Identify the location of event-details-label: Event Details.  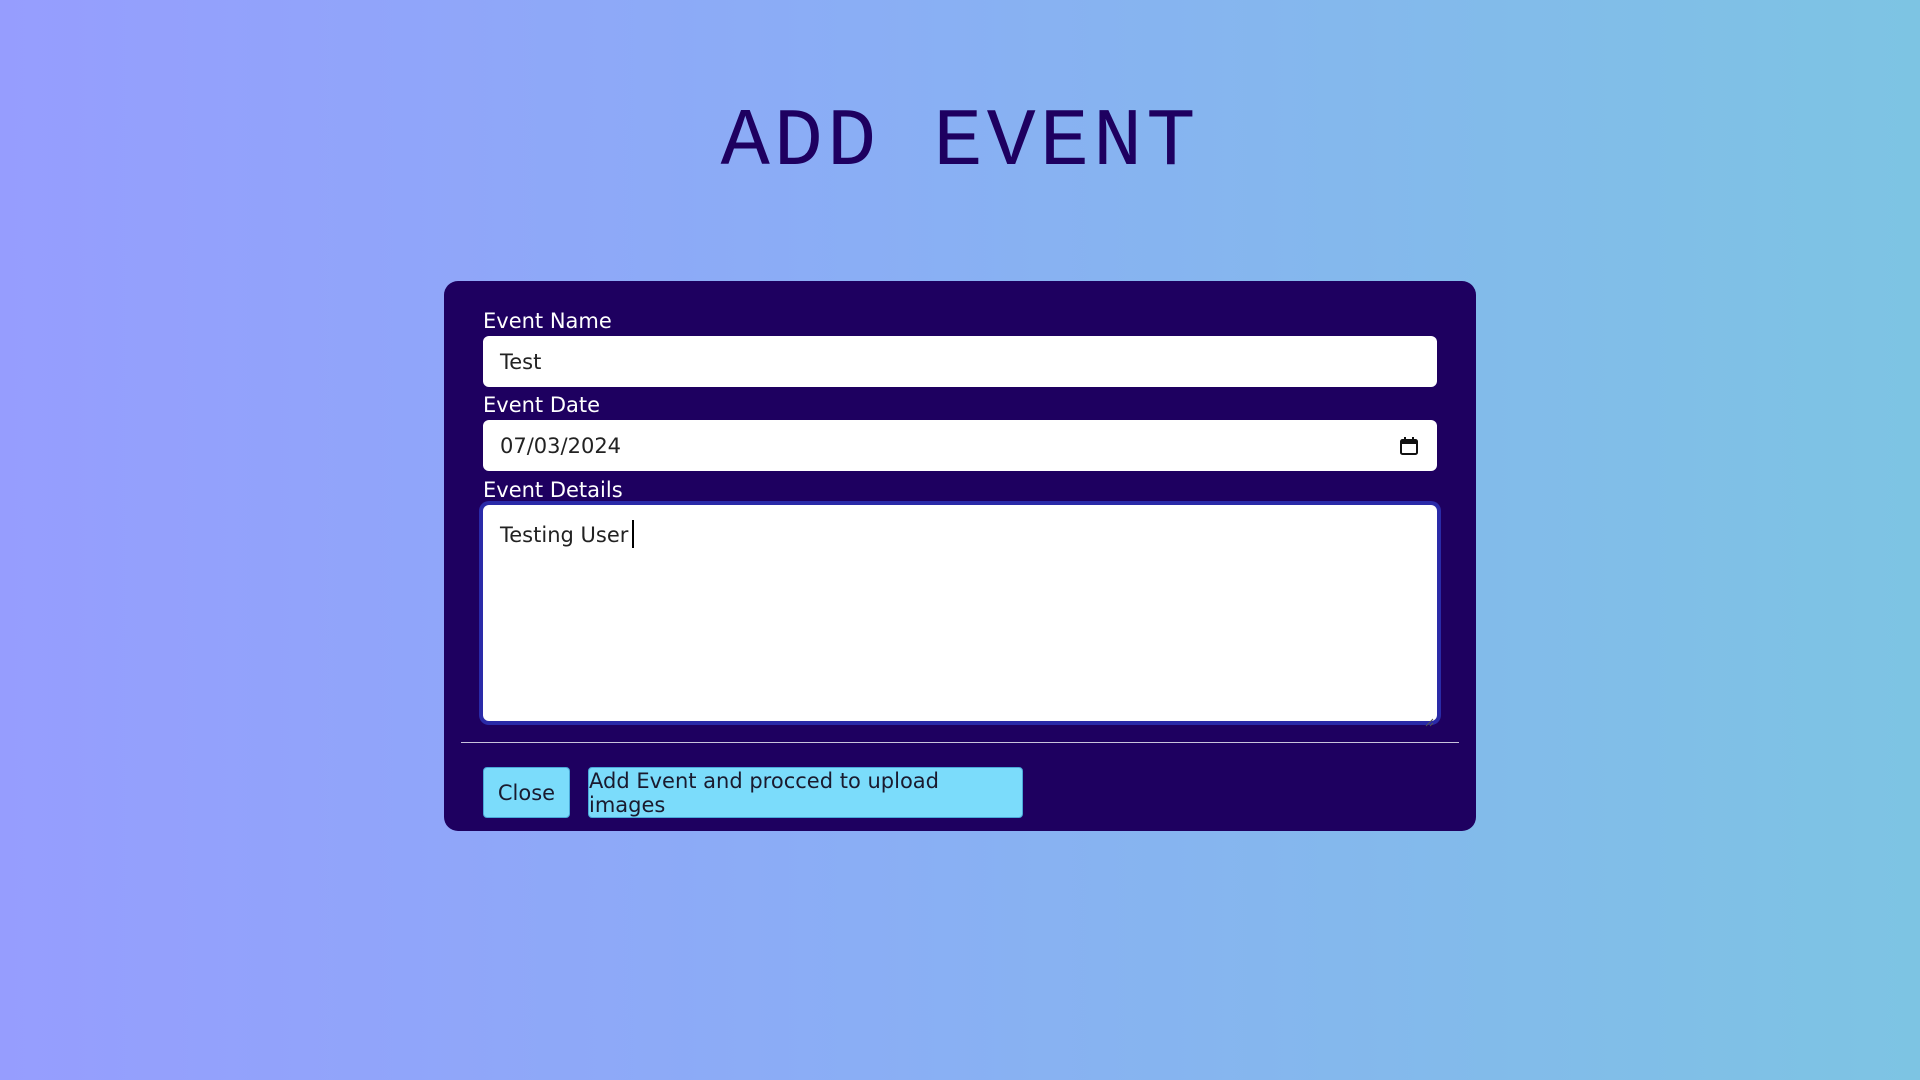
(553, 490).